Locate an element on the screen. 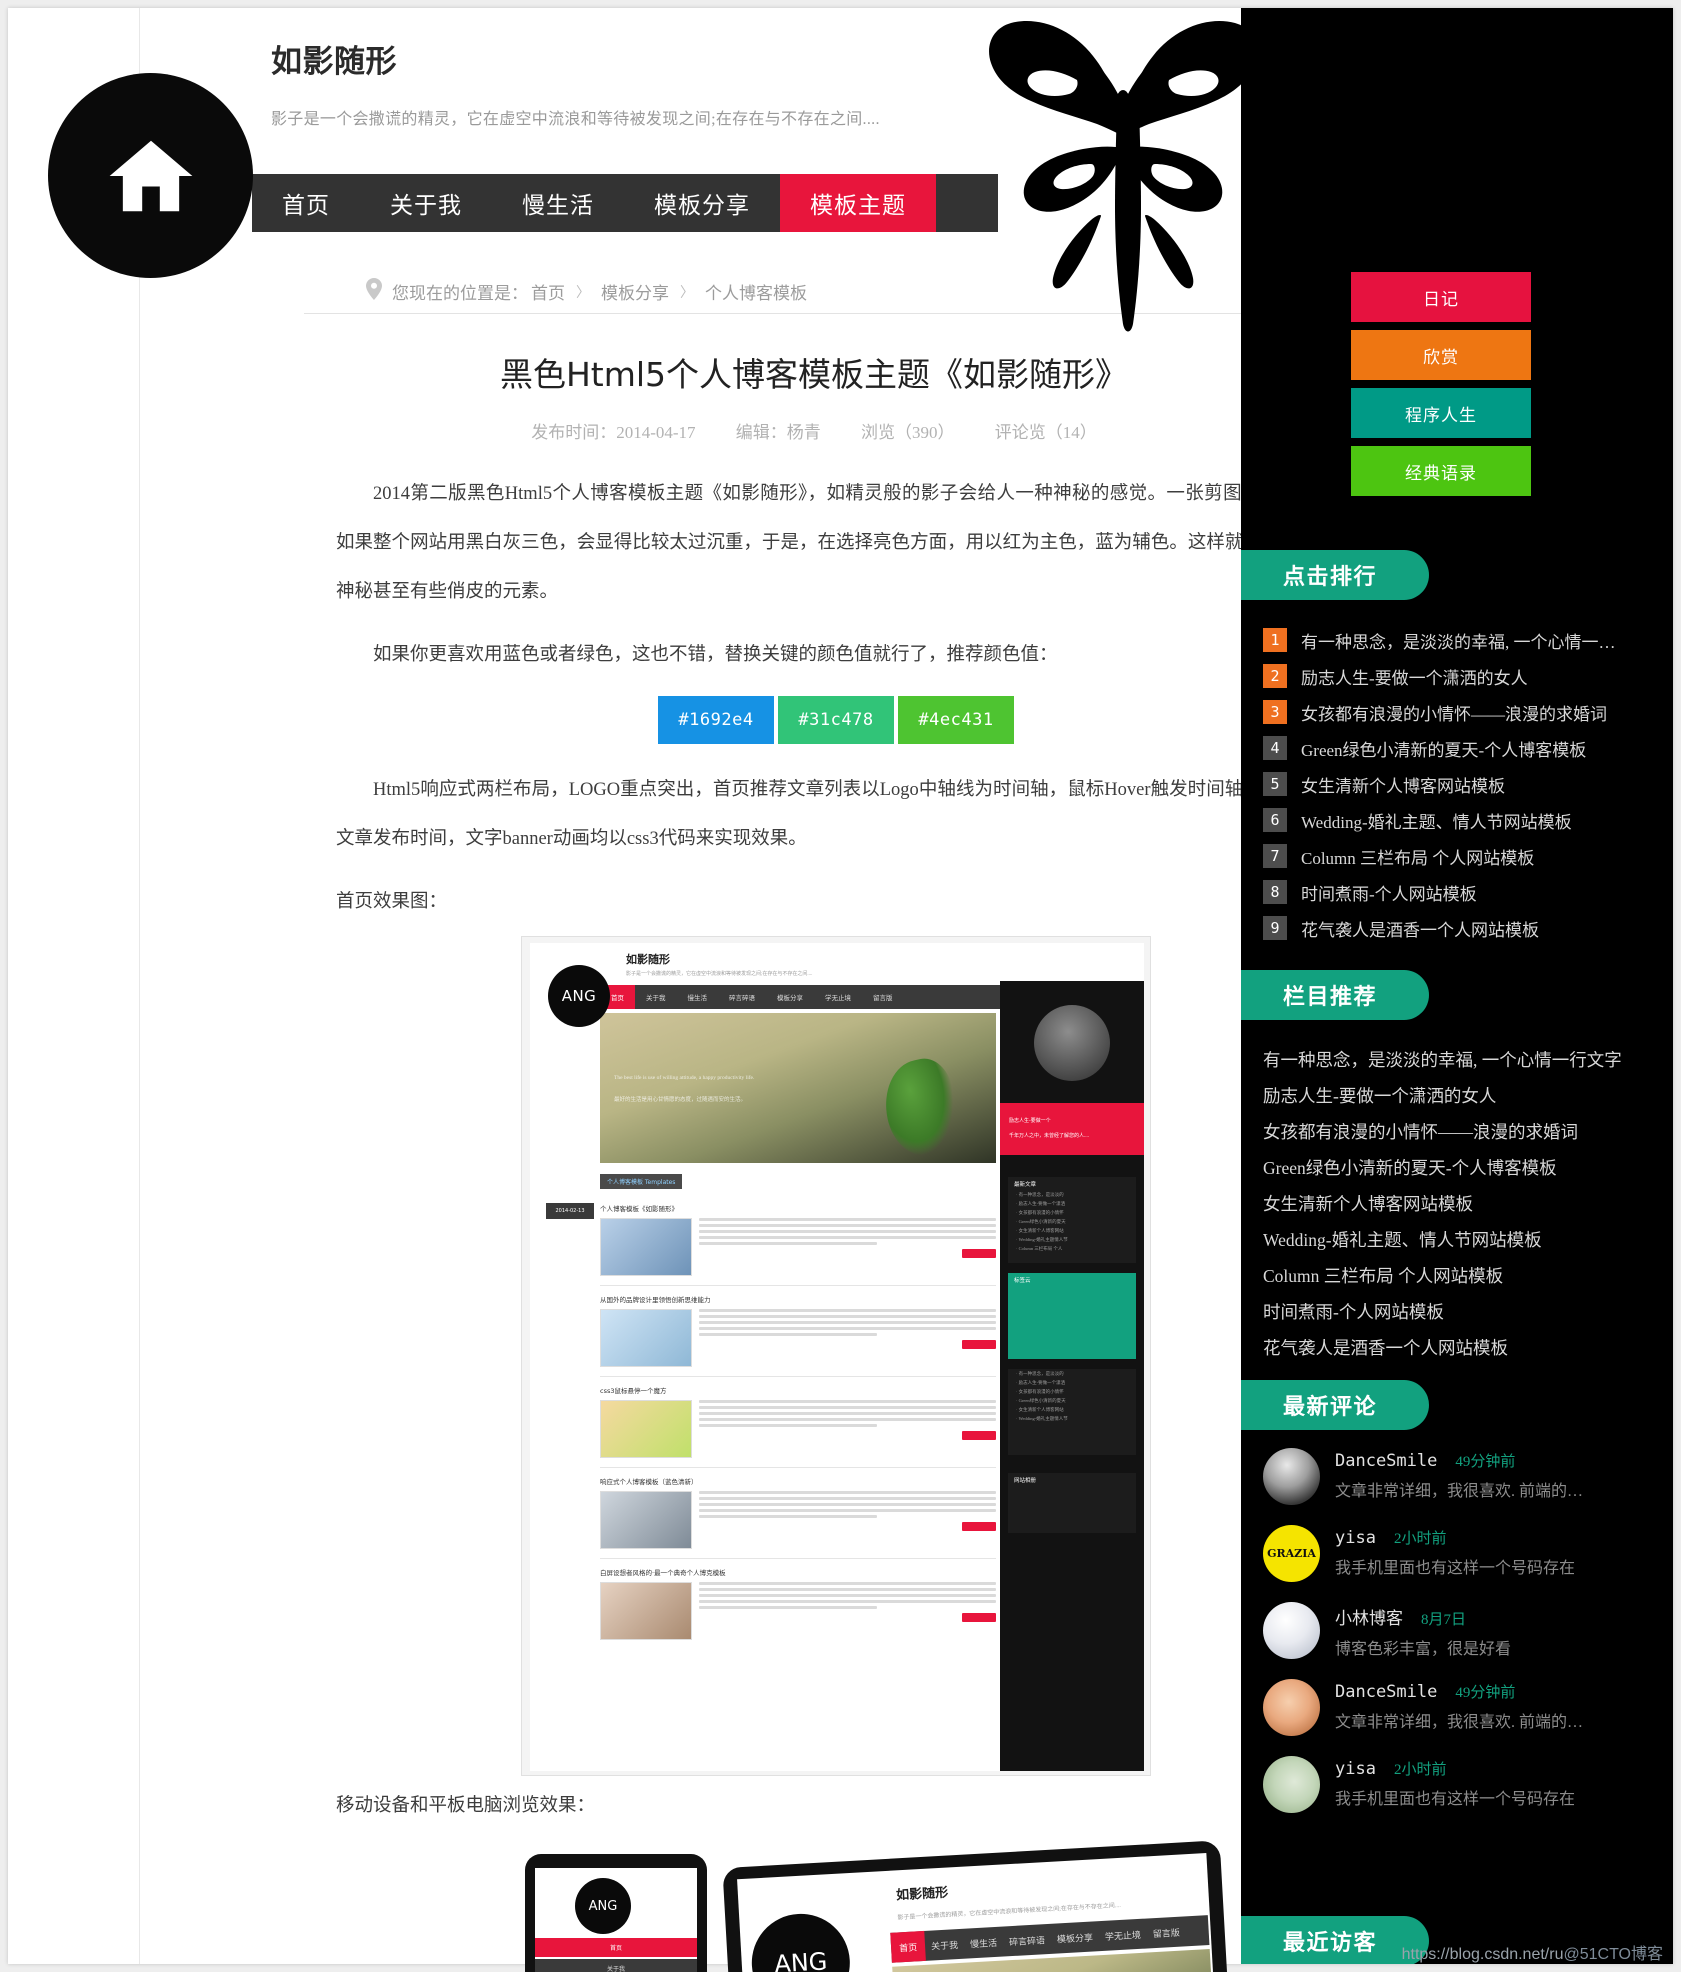 The height and width of the screenshot is (1972, 1681). breadcrumb-item-current: 个人博客模板 is located at coordinates (756, 291).